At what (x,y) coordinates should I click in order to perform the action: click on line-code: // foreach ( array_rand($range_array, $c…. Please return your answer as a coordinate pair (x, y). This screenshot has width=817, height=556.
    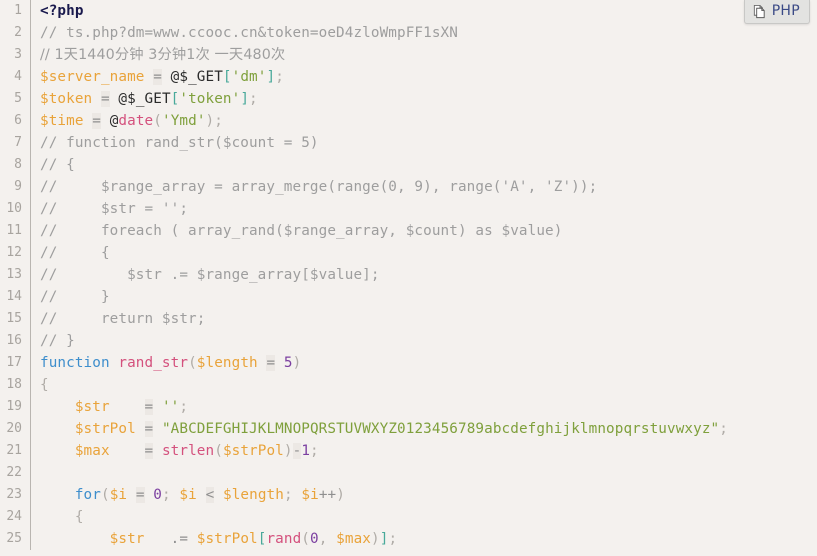
    Looking at the image, I should click on (301, 231).